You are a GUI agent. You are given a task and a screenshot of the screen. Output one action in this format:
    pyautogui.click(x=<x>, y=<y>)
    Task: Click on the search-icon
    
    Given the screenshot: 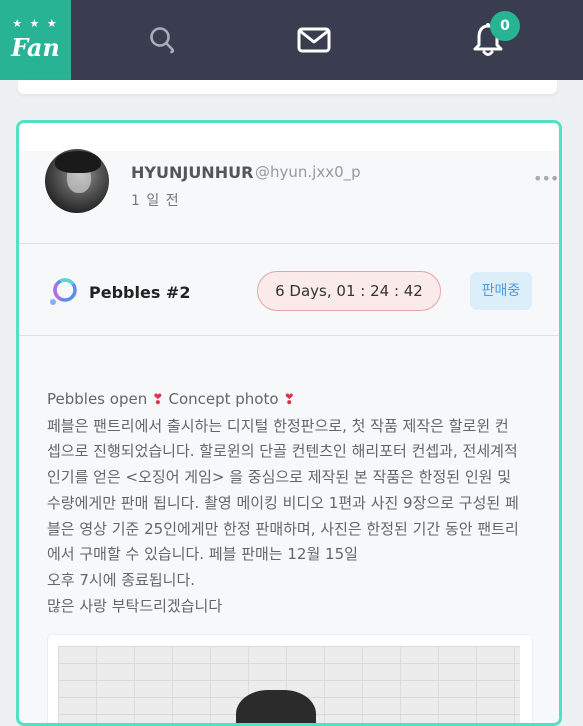 What is the action you would take?
    pyautogui.click(x=162, y=40)
    